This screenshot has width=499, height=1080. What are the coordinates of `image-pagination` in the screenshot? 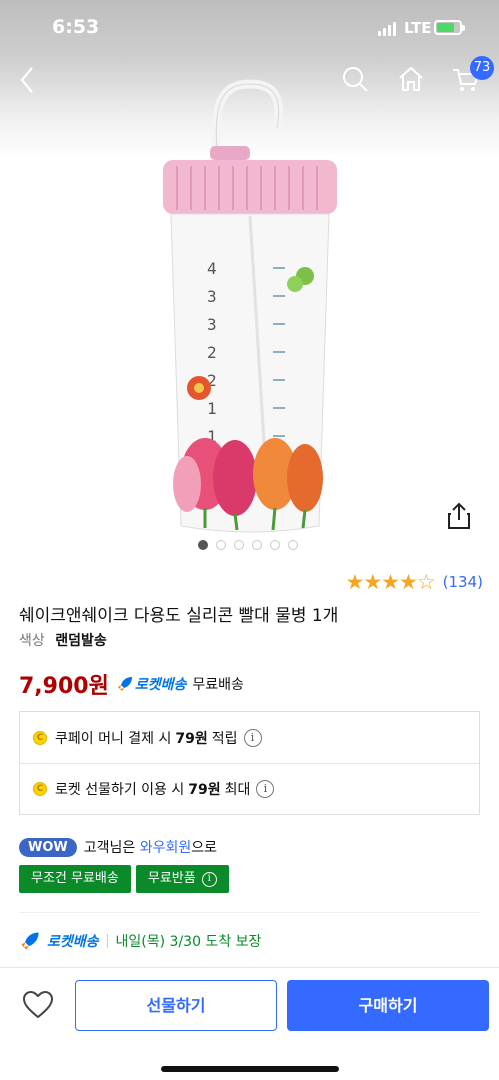 It's located at (248, 545).